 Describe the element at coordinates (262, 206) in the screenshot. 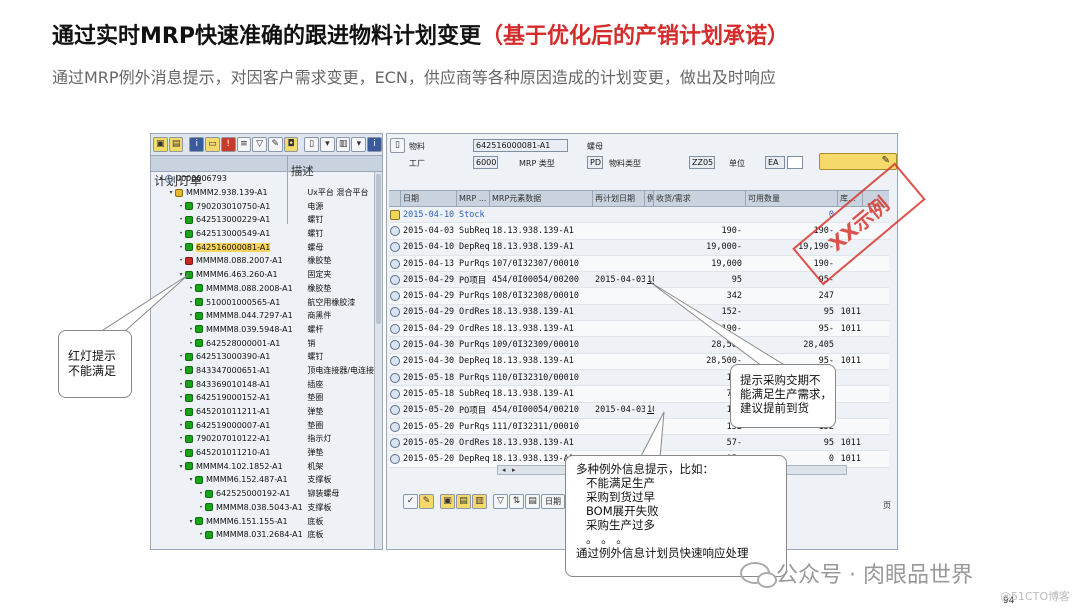

I see `tree-row: • 790203010750-A1 电源` at that location.